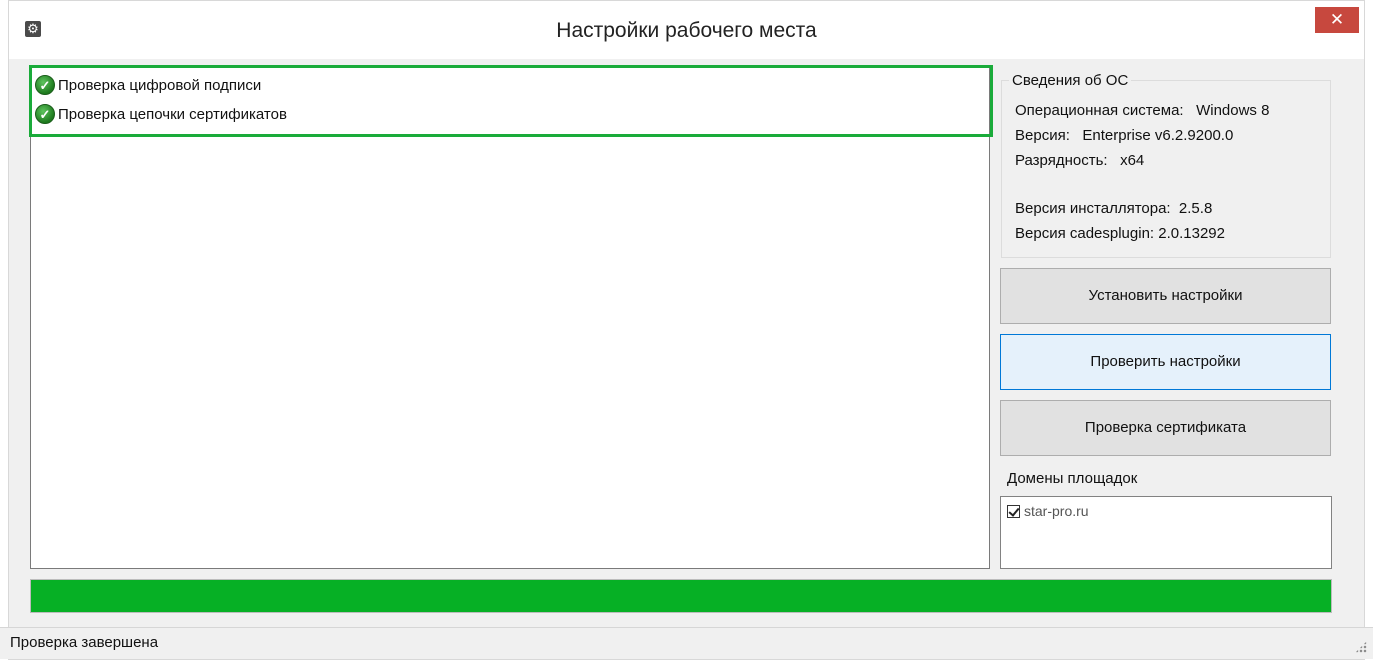  I want to click on install-settings-button: Установить настройки, so click(1165, 296).